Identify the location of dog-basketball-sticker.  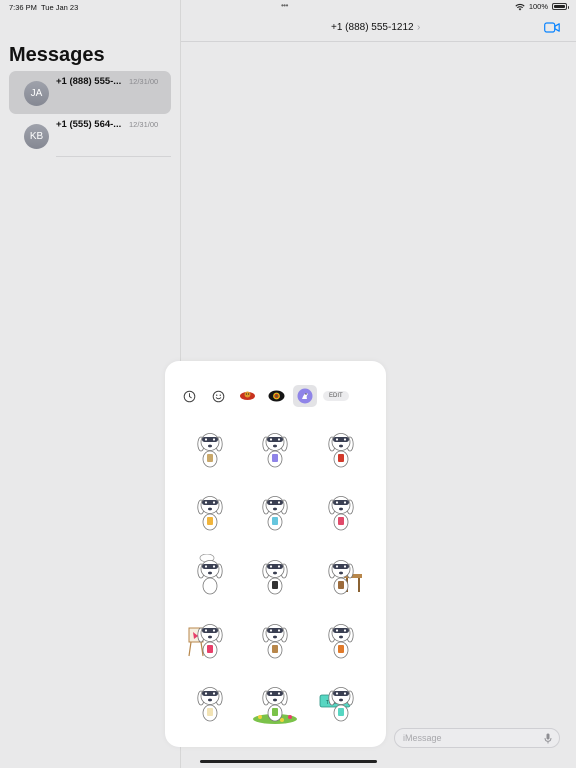
(341, 640).